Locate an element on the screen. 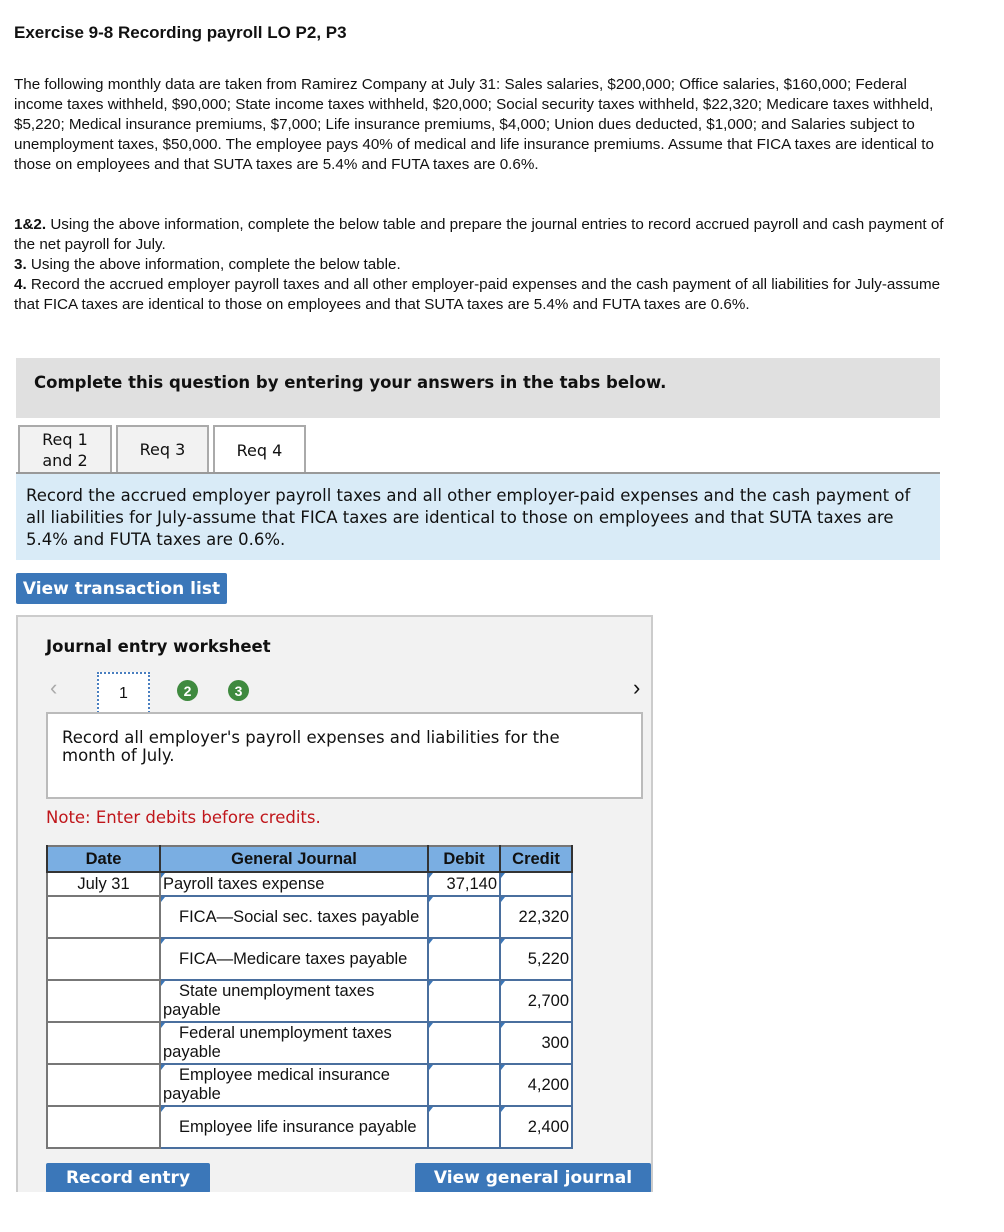  page-bottom is located at coordinates (502, 1212).